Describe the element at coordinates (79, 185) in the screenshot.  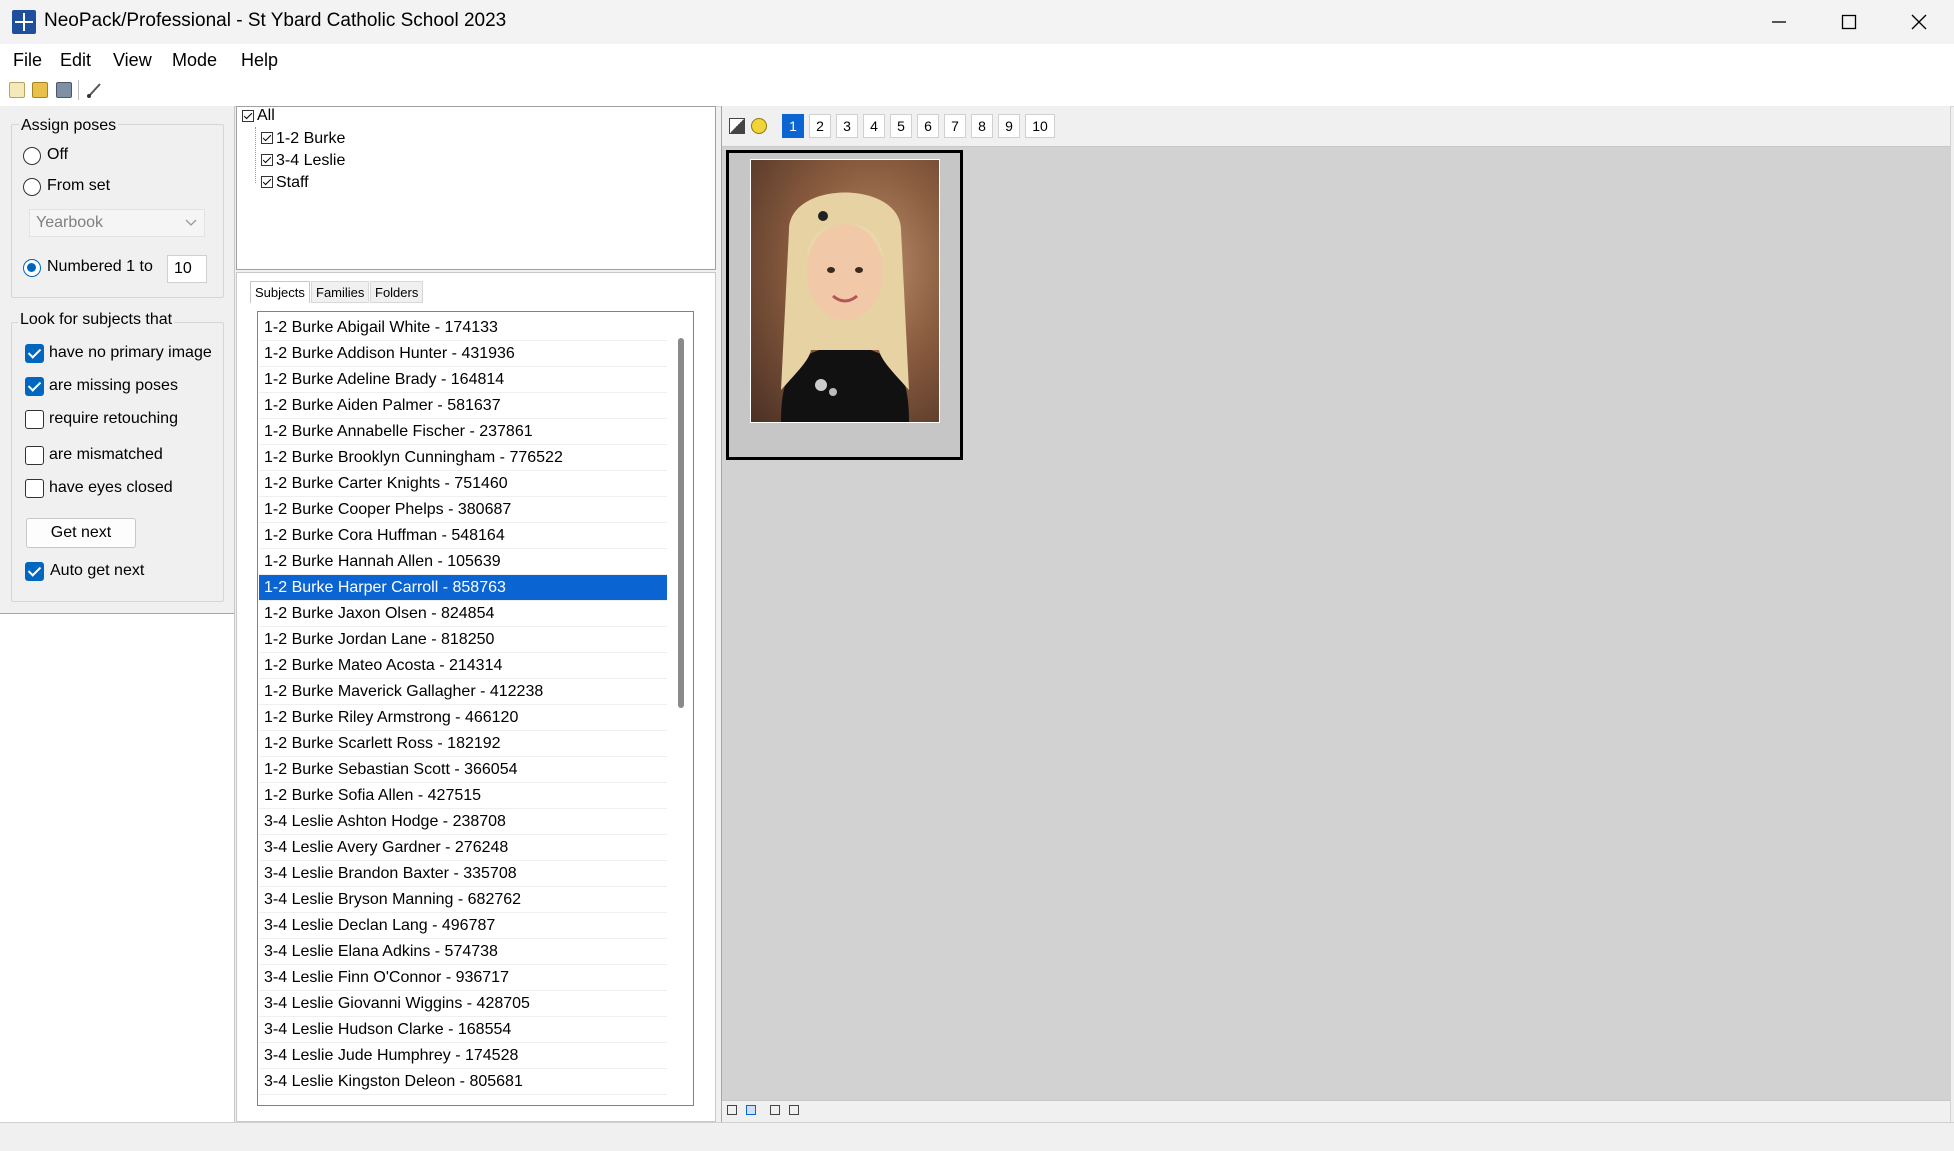
I see `from-set-label: From set` at that location.